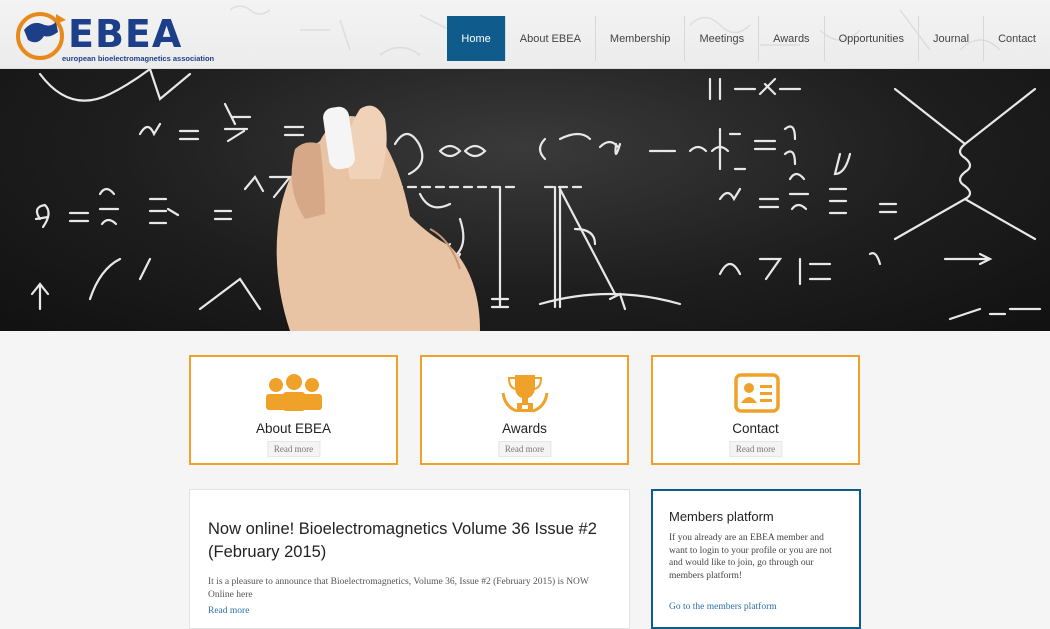 This screenshot has width=1050, height=629. What do you see at coordinates (524, 428) in the screenshot?
I see `feature-card-title: Awards` at bounding box center [524, 428].